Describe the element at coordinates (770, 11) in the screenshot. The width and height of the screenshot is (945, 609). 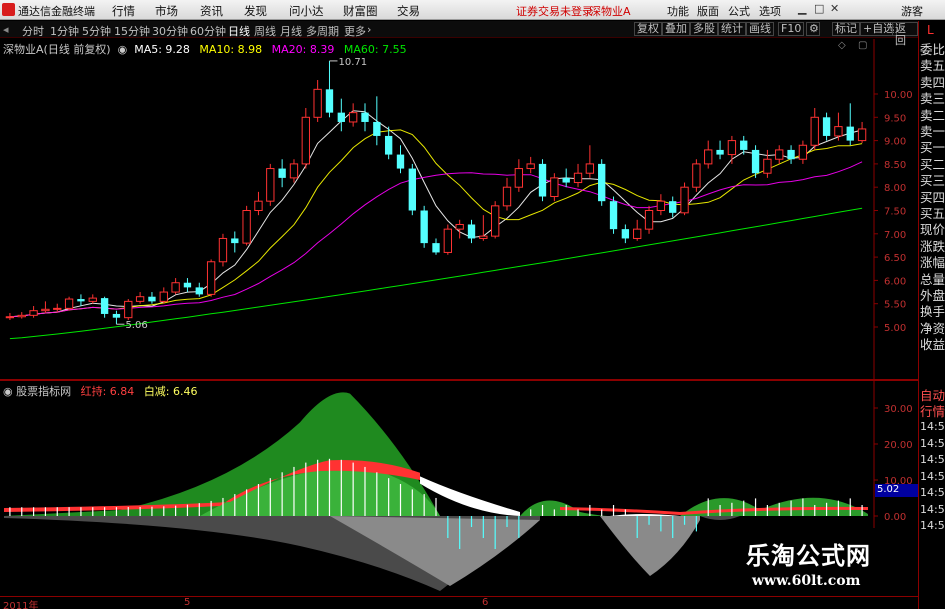
I see `toolbar-options: 选项` at that location.